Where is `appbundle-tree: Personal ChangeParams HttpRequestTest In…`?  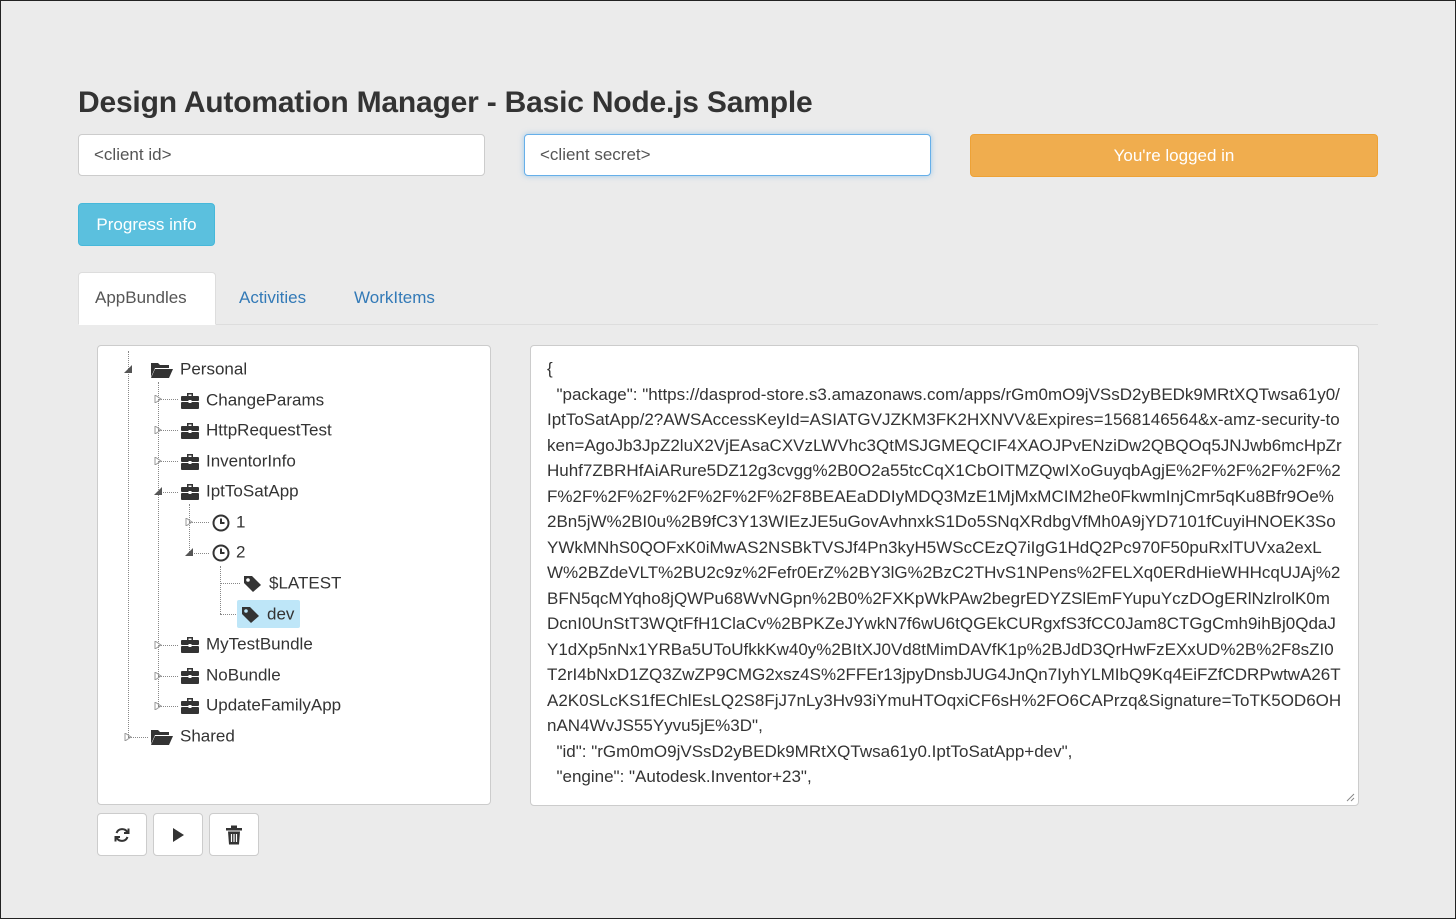
appbundle-tree: Personal ChangeParams HttpRequestTest In… is located at coordinates (294, 575).